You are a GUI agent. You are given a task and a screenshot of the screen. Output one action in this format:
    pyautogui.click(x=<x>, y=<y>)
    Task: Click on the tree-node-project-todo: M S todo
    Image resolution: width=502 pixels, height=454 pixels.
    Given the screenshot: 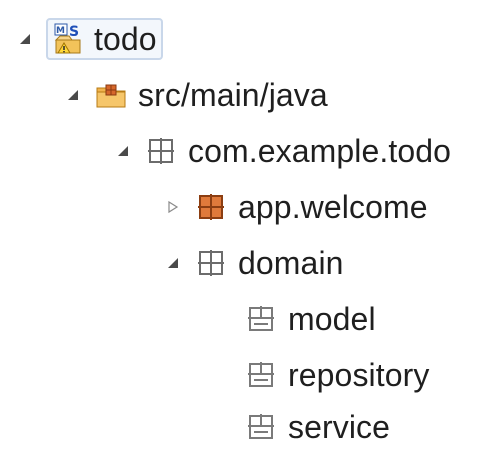 What is the action you would take?
    pyautogui.click(x=88, y=39)
    